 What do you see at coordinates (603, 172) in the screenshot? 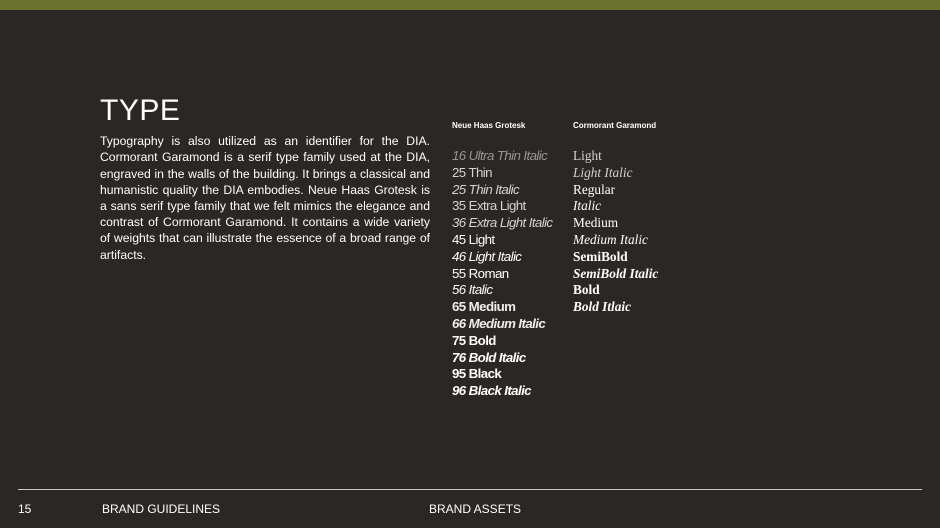
I see `serif-weight-item: Light Italic` at bounding box center [603, 172].